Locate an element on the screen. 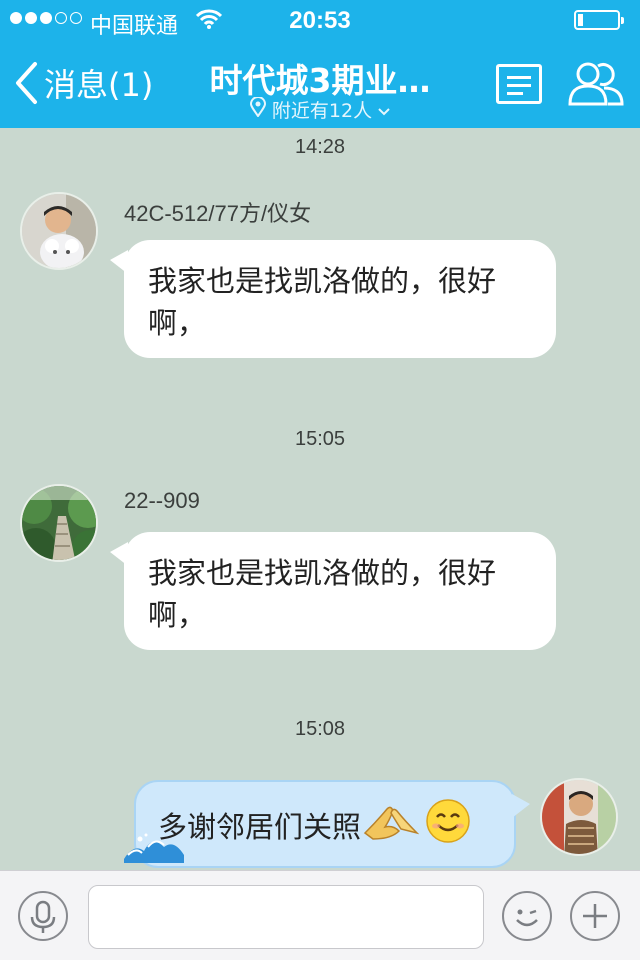 The image size is (640, 960). chevron-down-icon is located at coordinates (384, 110).